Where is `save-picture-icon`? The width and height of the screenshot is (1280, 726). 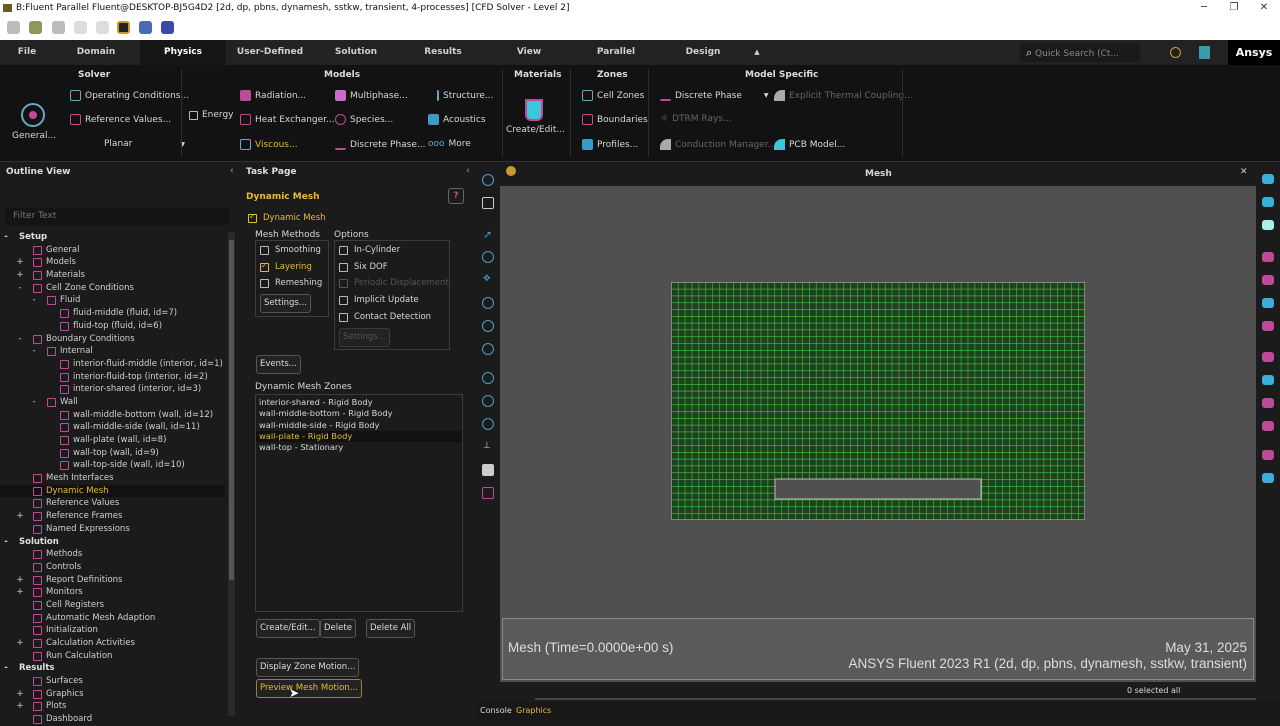 save-picture-icon is located at coordinates (1268, 478).